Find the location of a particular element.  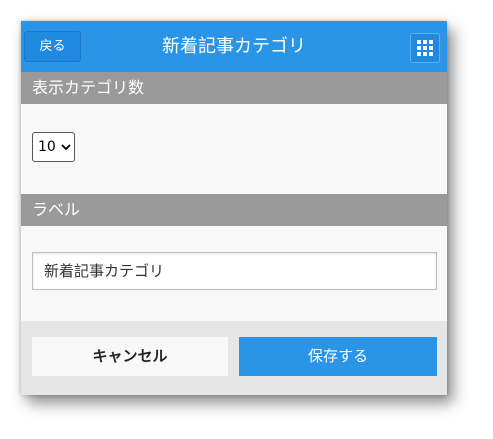

category-count-select: 10 is located at coordinates (53, 147).